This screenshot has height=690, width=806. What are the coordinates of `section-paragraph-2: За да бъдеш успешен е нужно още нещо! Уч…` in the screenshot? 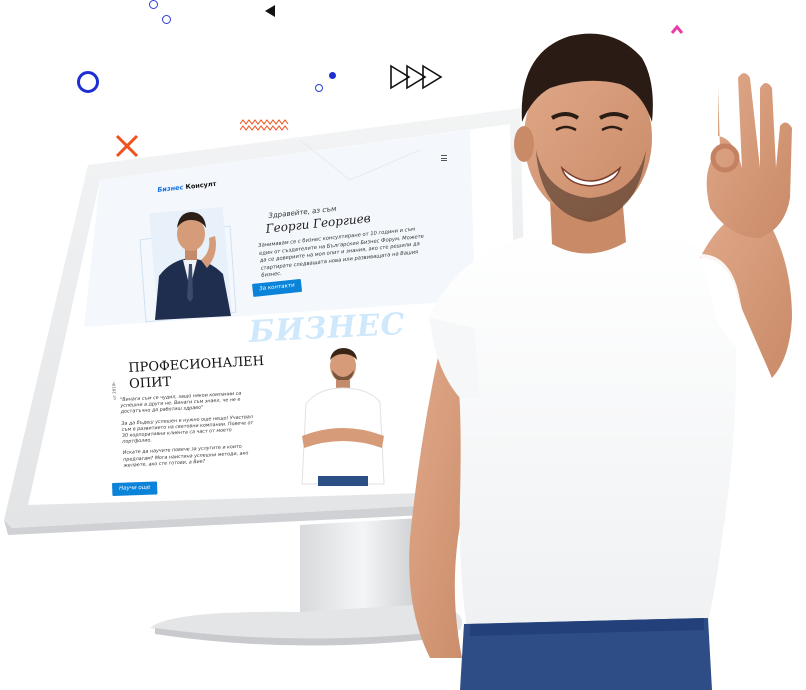 It's located at (187, 430).